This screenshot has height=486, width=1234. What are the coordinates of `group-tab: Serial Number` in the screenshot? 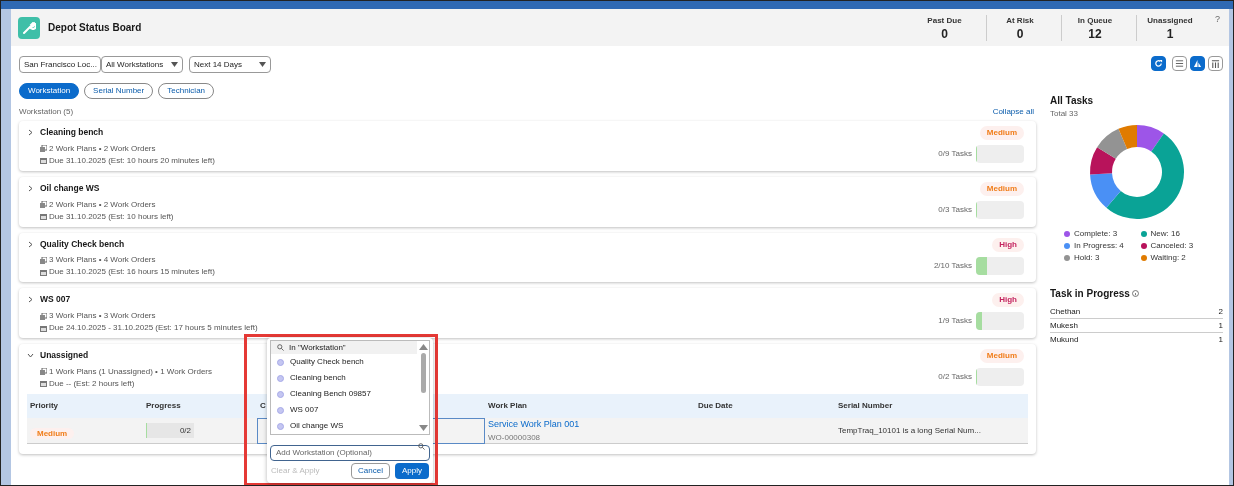 It's located at (119, 91).